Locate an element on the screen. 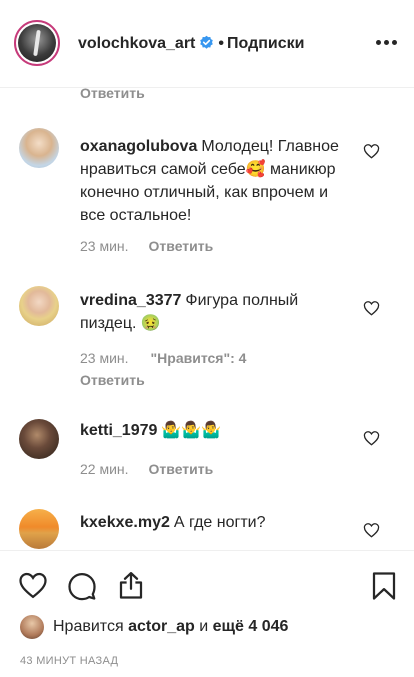 This screenshot has width=414, height=677. comment-likes-count: "Нравится": 4 is located at coordinates (199, 358).